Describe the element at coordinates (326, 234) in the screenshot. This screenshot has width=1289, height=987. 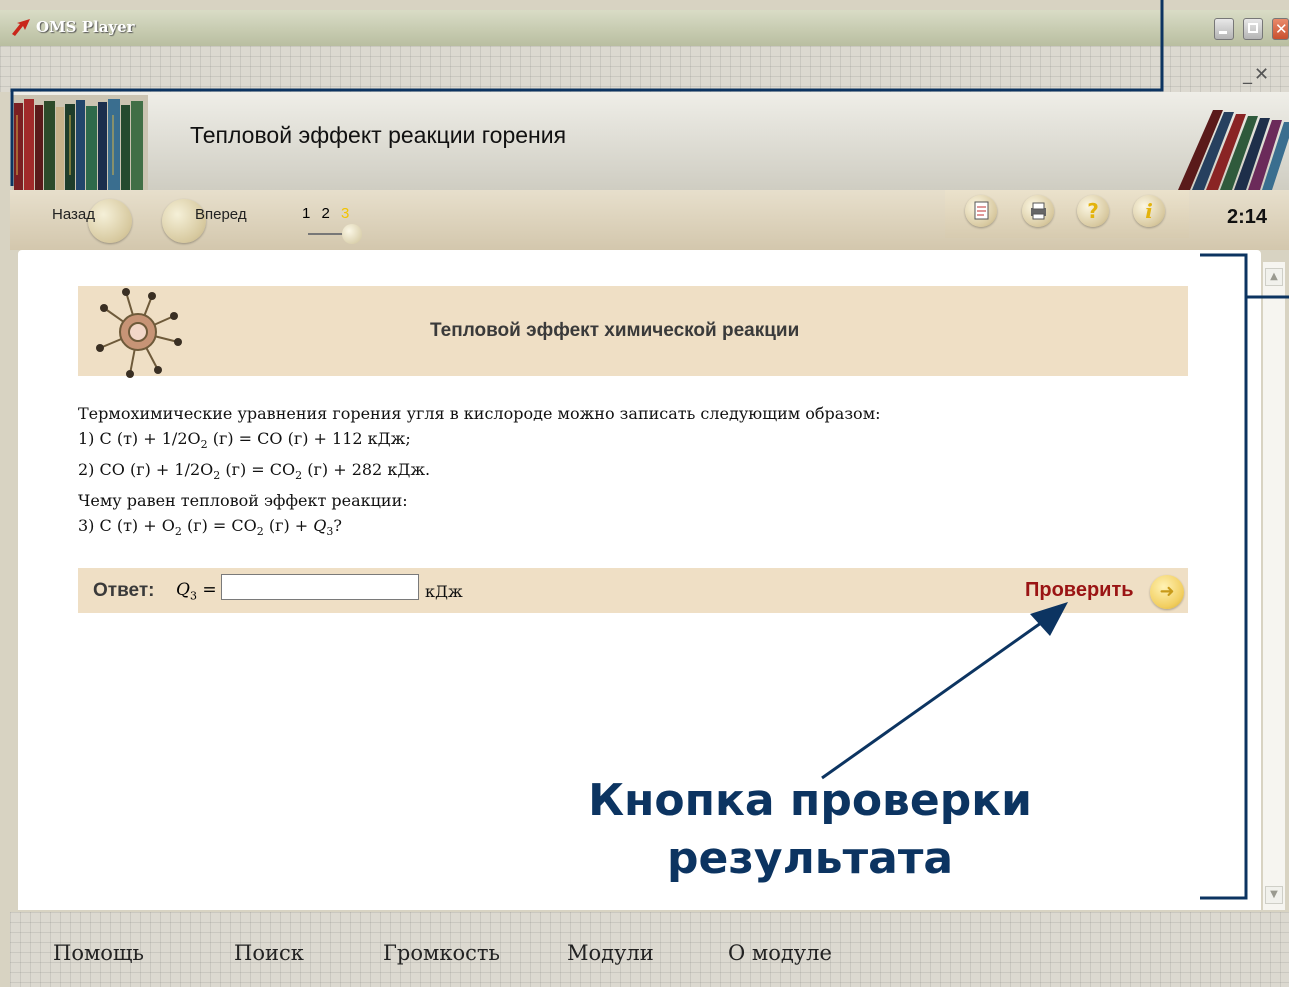
I see `page-slider-track` at that location.